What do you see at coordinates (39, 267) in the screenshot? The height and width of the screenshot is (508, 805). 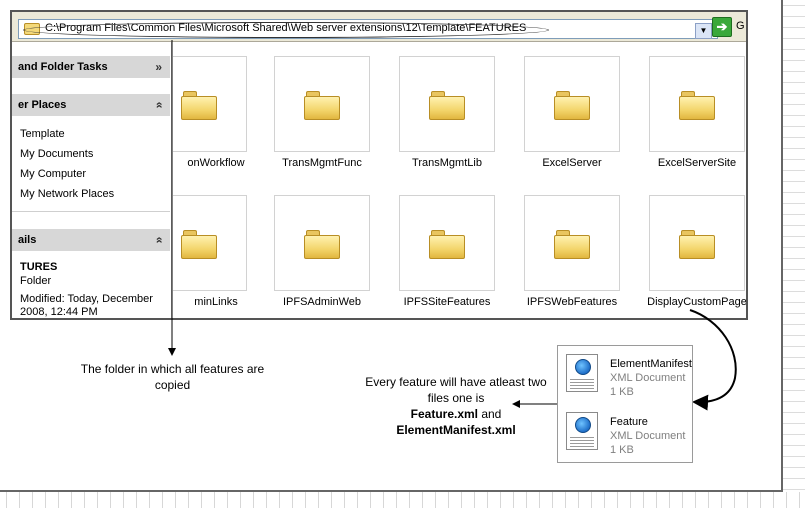 I see `details-name: TURES` at bounding box center [39, 267].